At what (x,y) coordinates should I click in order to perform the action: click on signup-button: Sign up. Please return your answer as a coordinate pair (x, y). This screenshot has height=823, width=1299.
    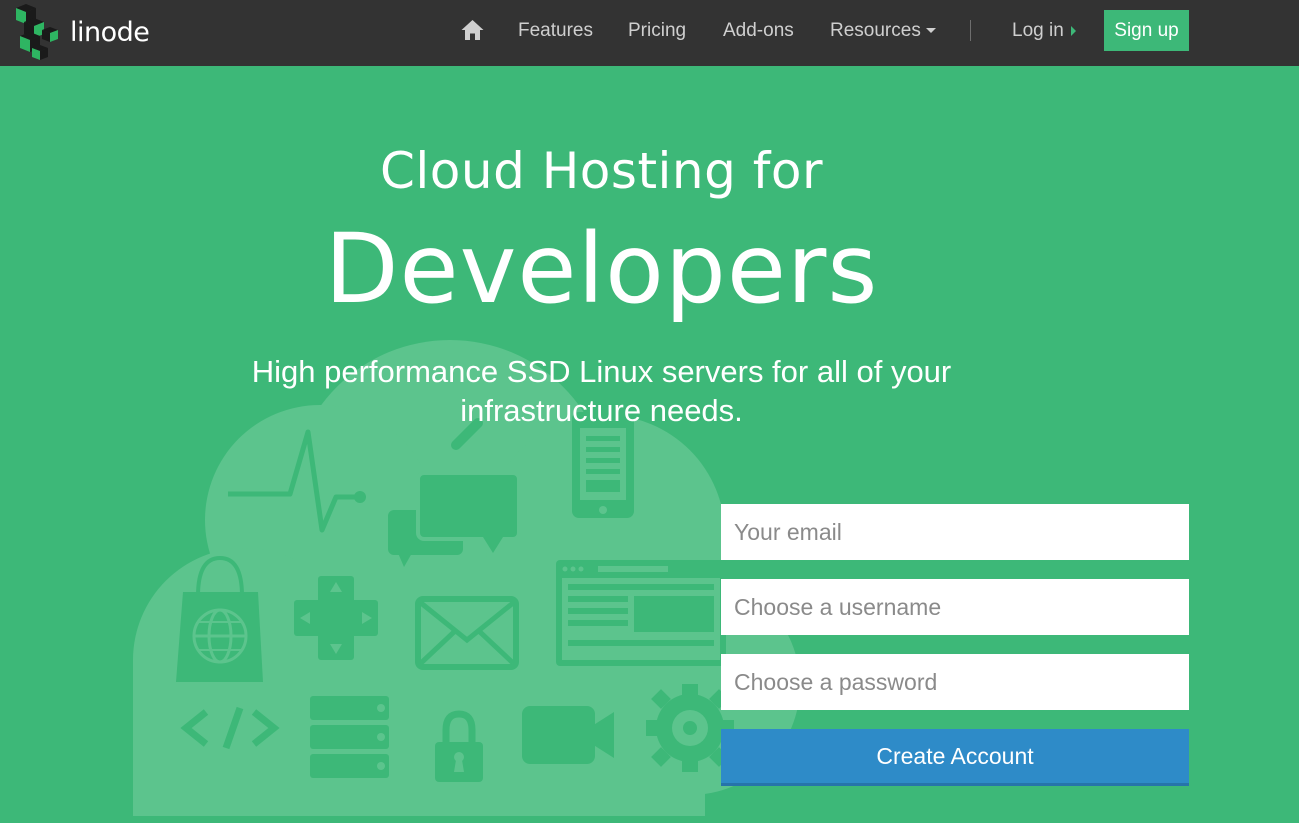
    Looking at the image, I should click on (1146, 30).